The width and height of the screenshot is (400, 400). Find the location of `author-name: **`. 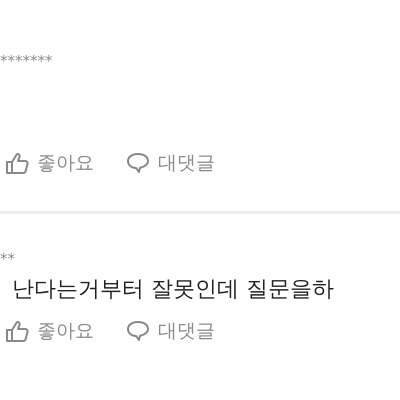

author-name: ** is located at coordinates (8, 260).